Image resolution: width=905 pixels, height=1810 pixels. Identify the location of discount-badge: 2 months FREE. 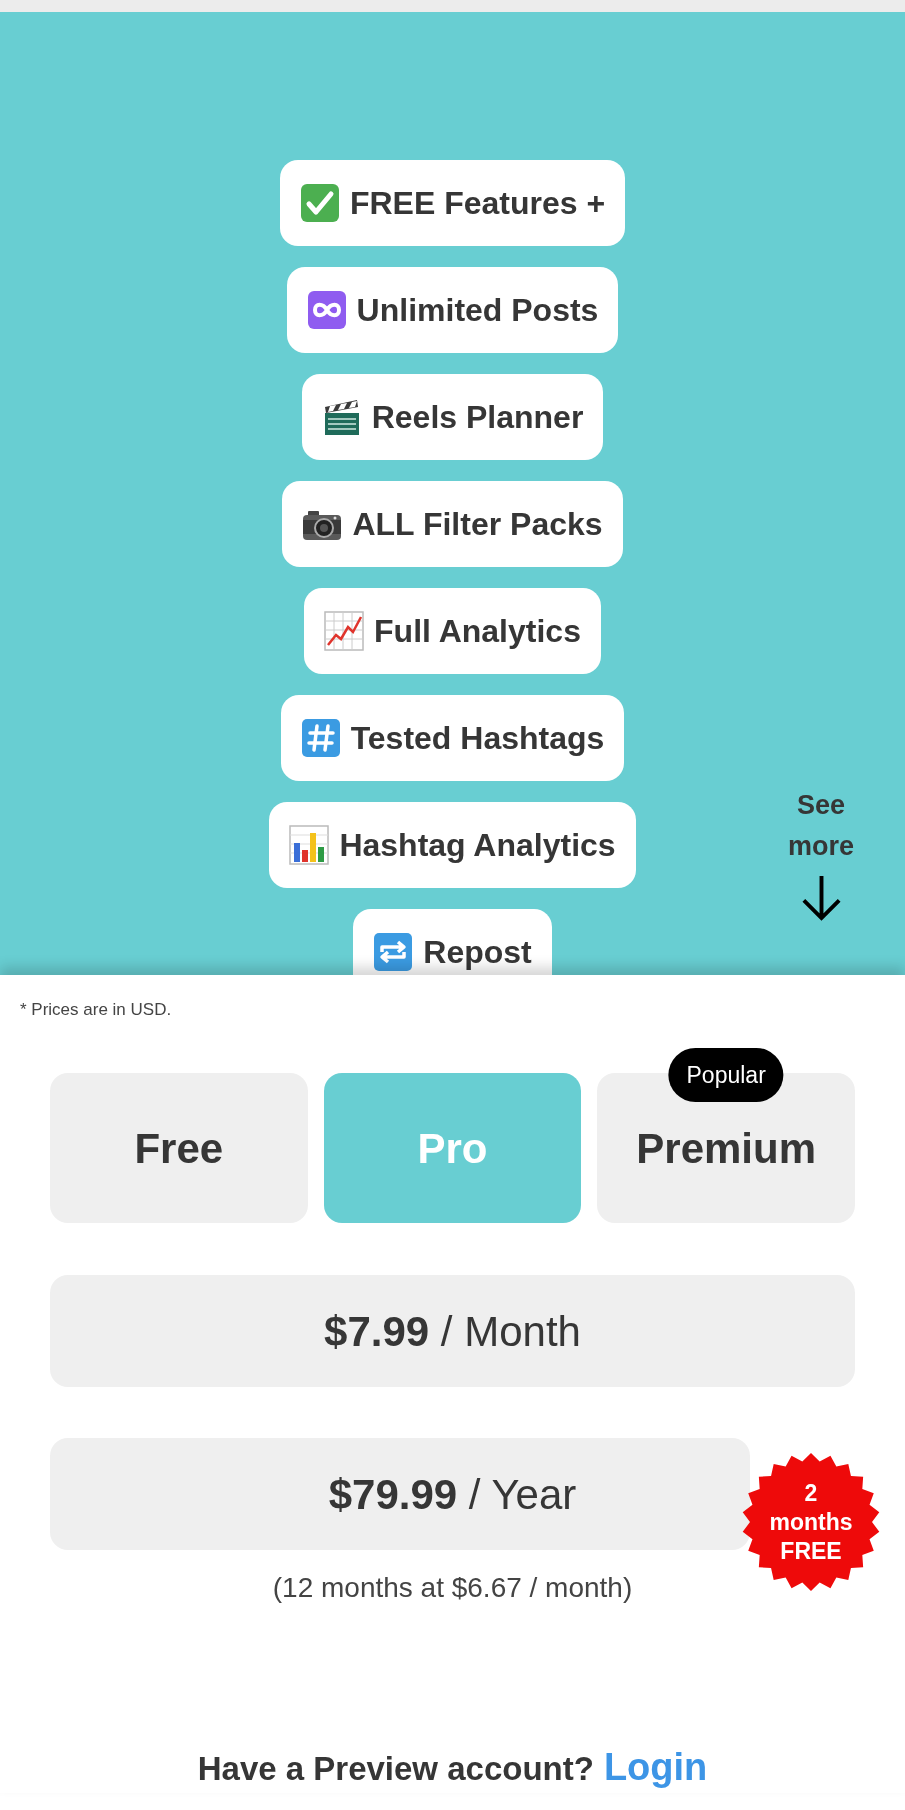
(811, 1522).